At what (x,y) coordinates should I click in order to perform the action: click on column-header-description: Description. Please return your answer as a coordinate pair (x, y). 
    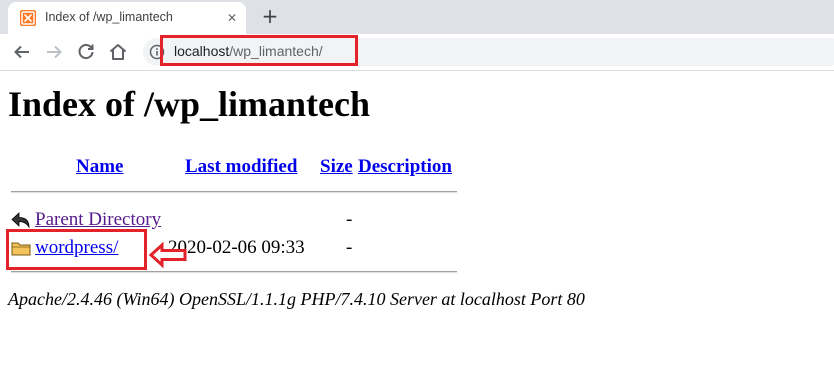
    Looking at the image, I should click on (405, 167).